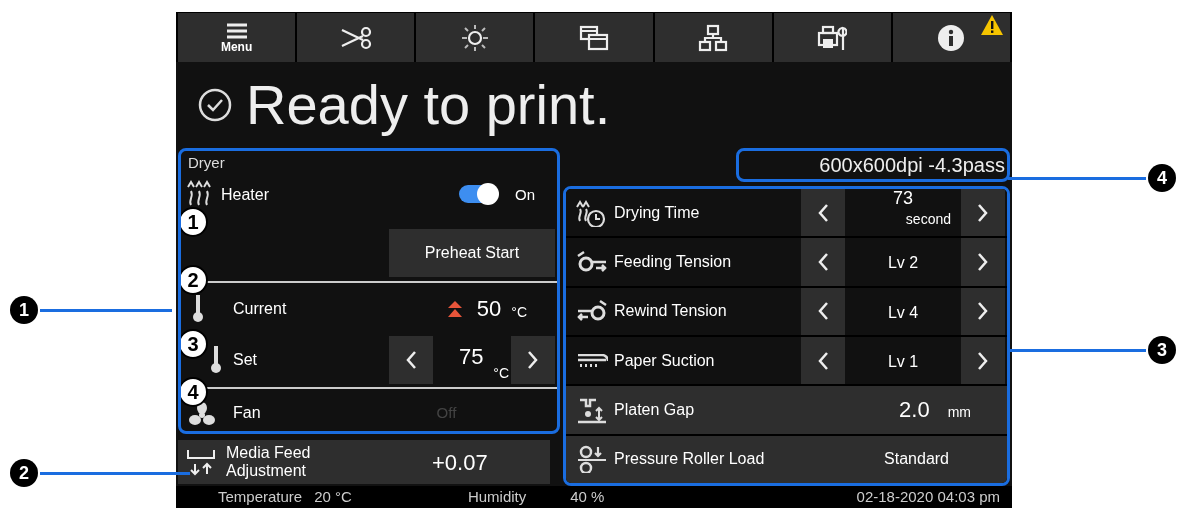  What do you see at coordinates (903, 263) in the screenshot?
I see `setting-value: Lv 2` at bounding box center [903, 263].